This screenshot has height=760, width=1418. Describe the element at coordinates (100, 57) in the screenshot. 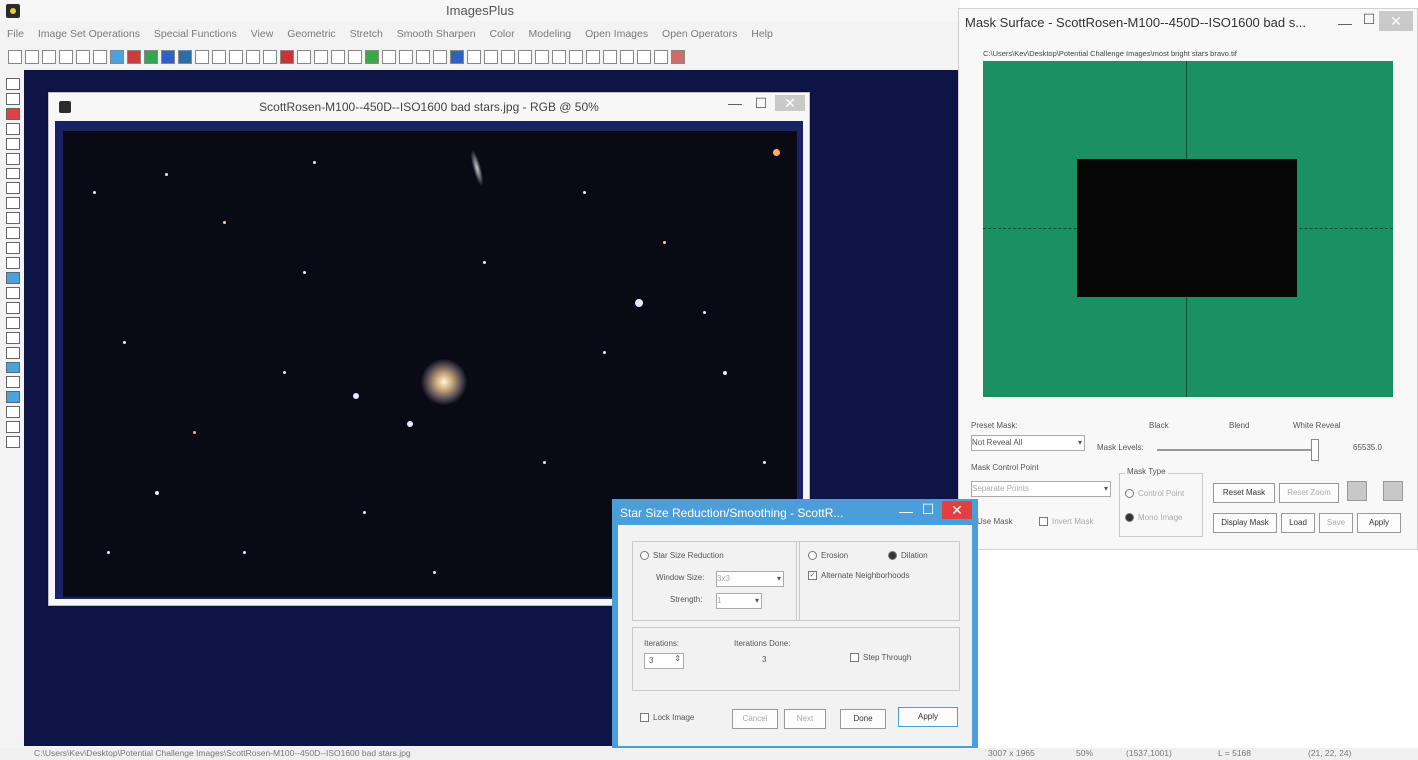

I see `camera-icon` at that location.